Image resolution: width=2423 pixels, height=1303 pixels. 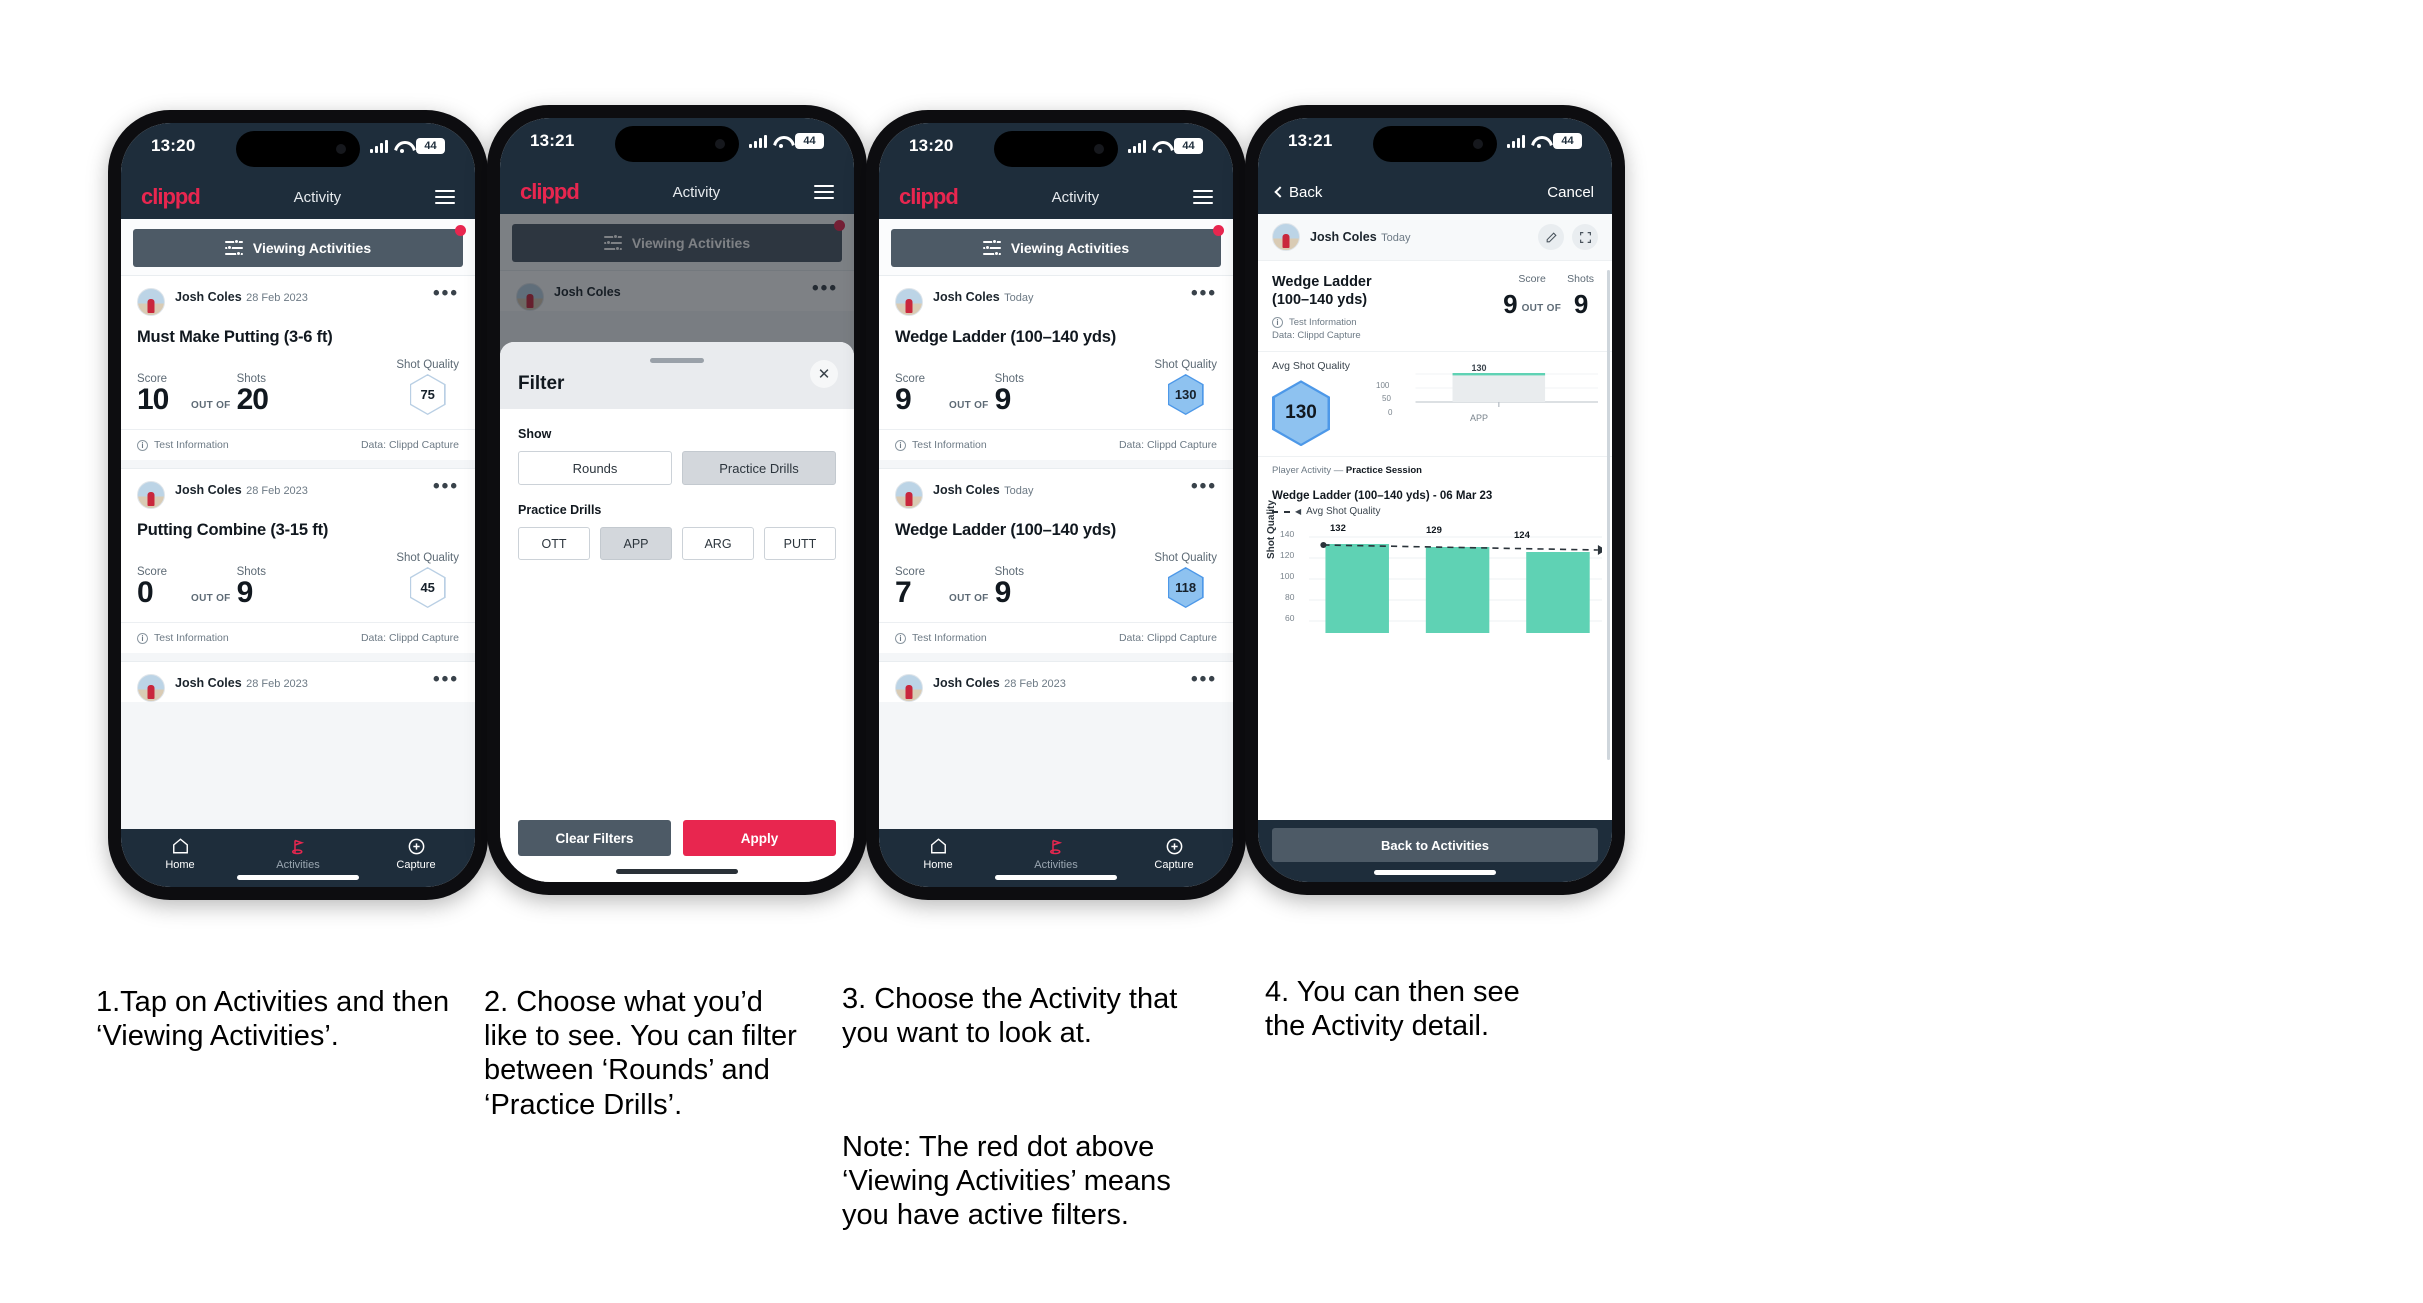 I want to click on sheet-grabber, so click(x=677, y=360).